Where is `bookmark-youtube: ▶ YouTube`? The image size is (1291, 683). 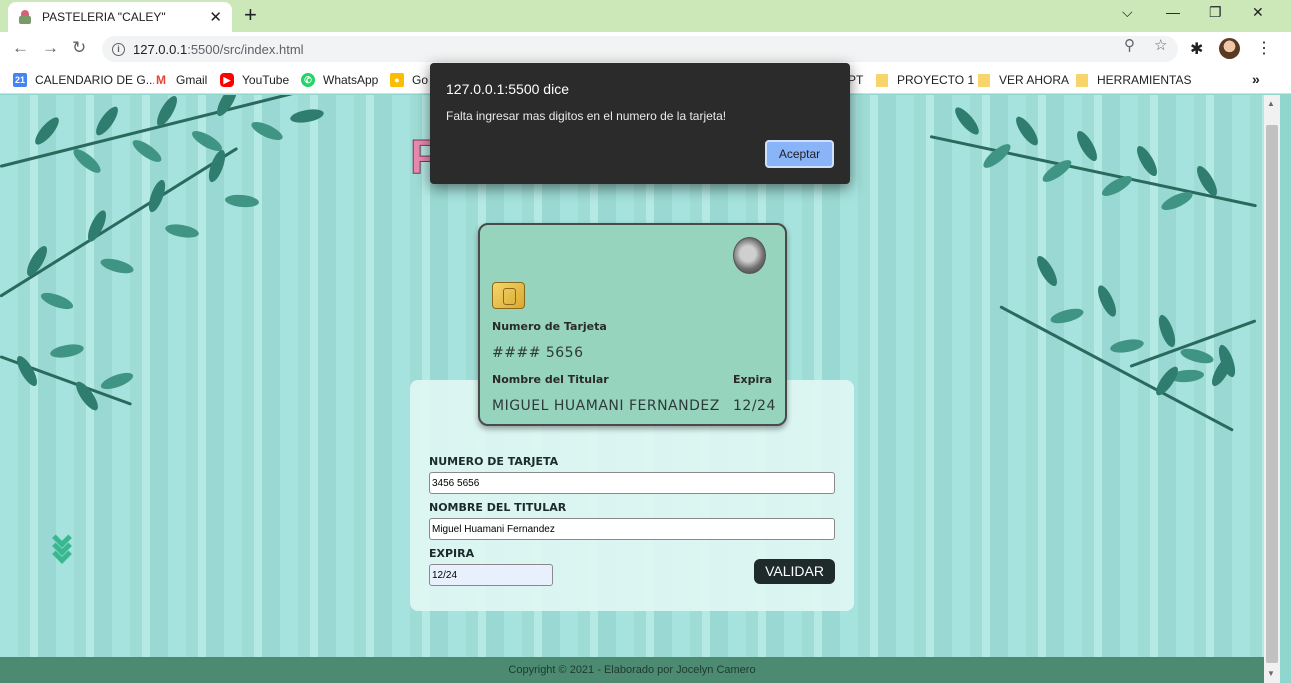 bookmark-youtube: ▶ YouTube is located at coordinates (254, 80).